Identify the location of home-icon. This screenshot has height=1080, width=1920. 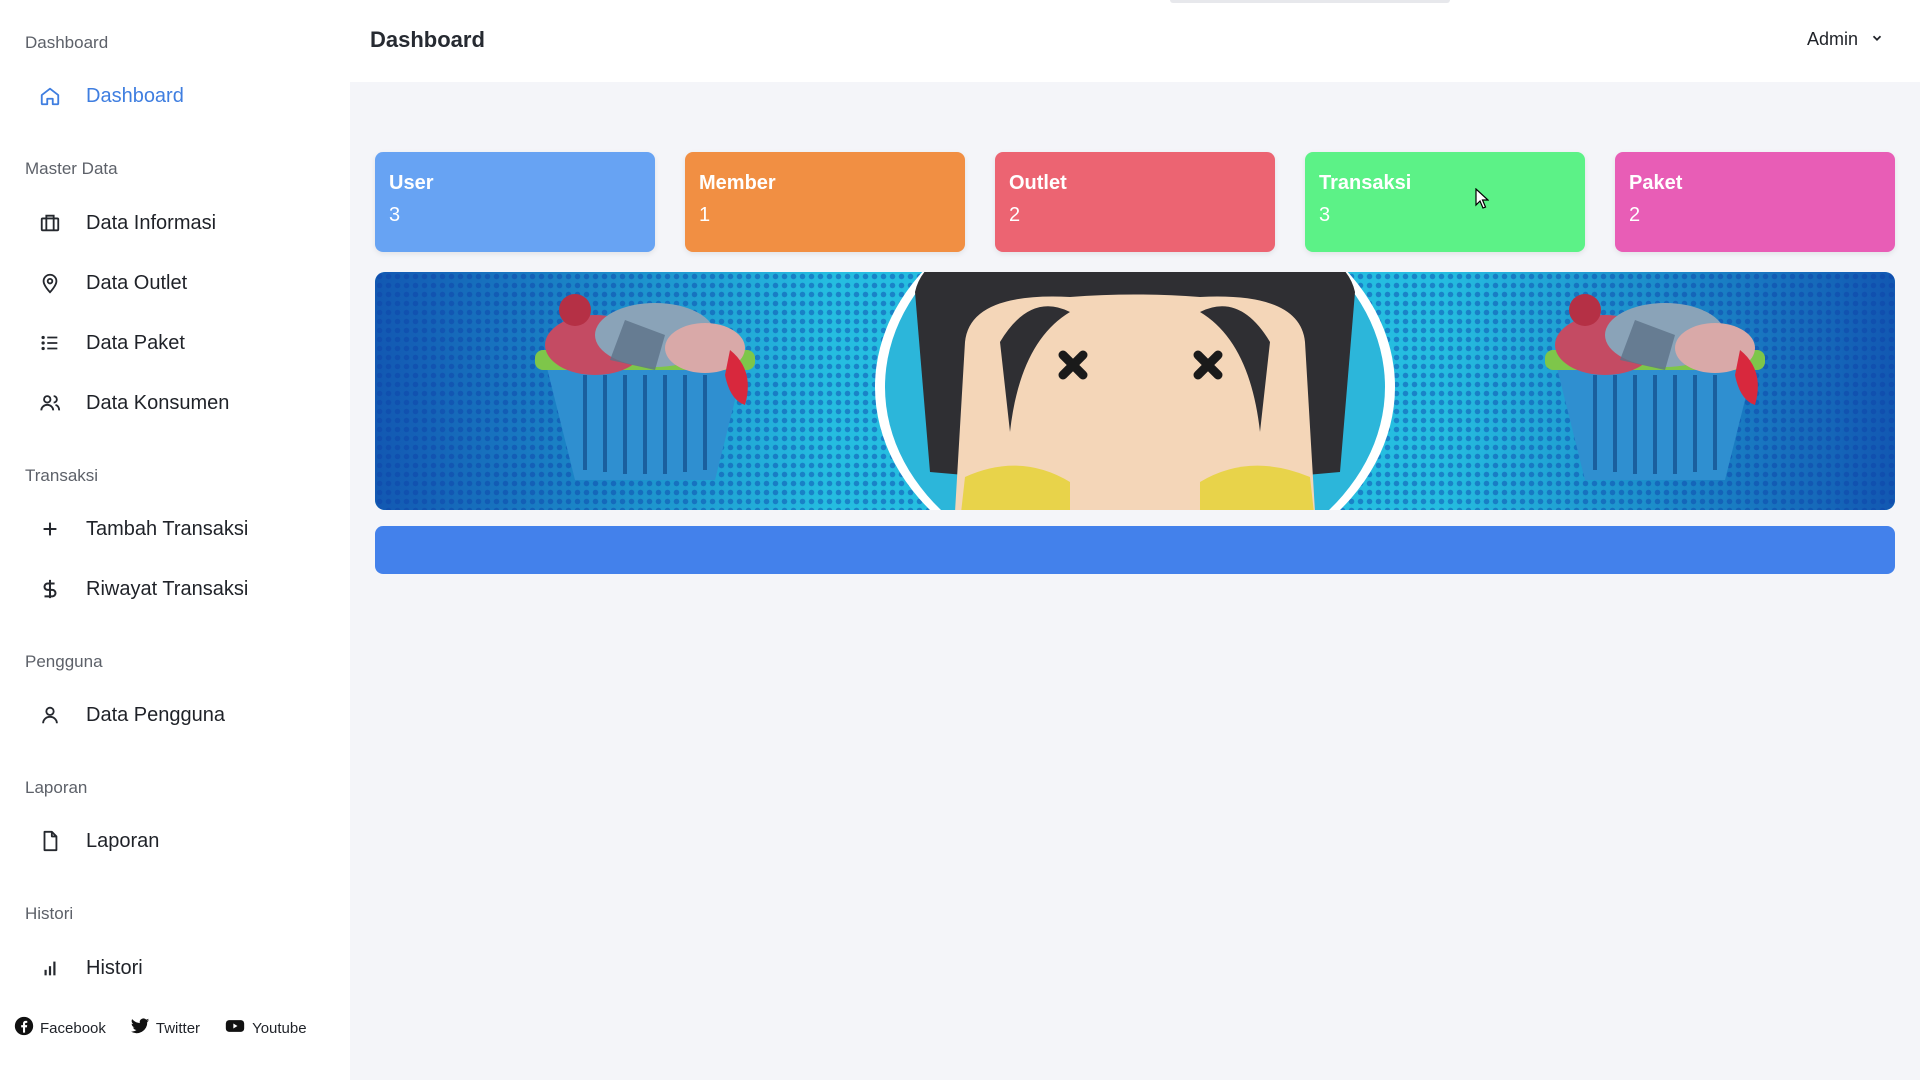
(50, 96).